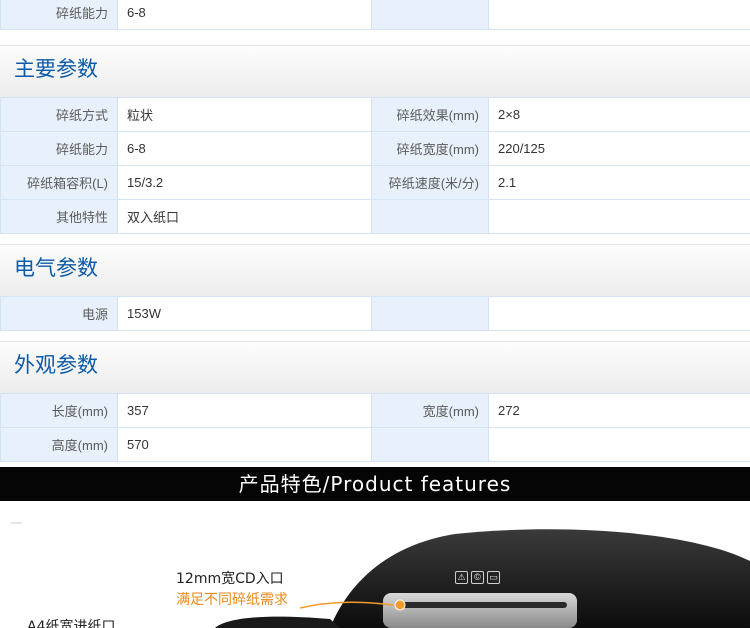 The height and width of the screenshot is (628, 750). What do you see at coordinates (375, 71) in the screenshot?
I see `section-header: 主要参数` at bounding box center [375, 71].